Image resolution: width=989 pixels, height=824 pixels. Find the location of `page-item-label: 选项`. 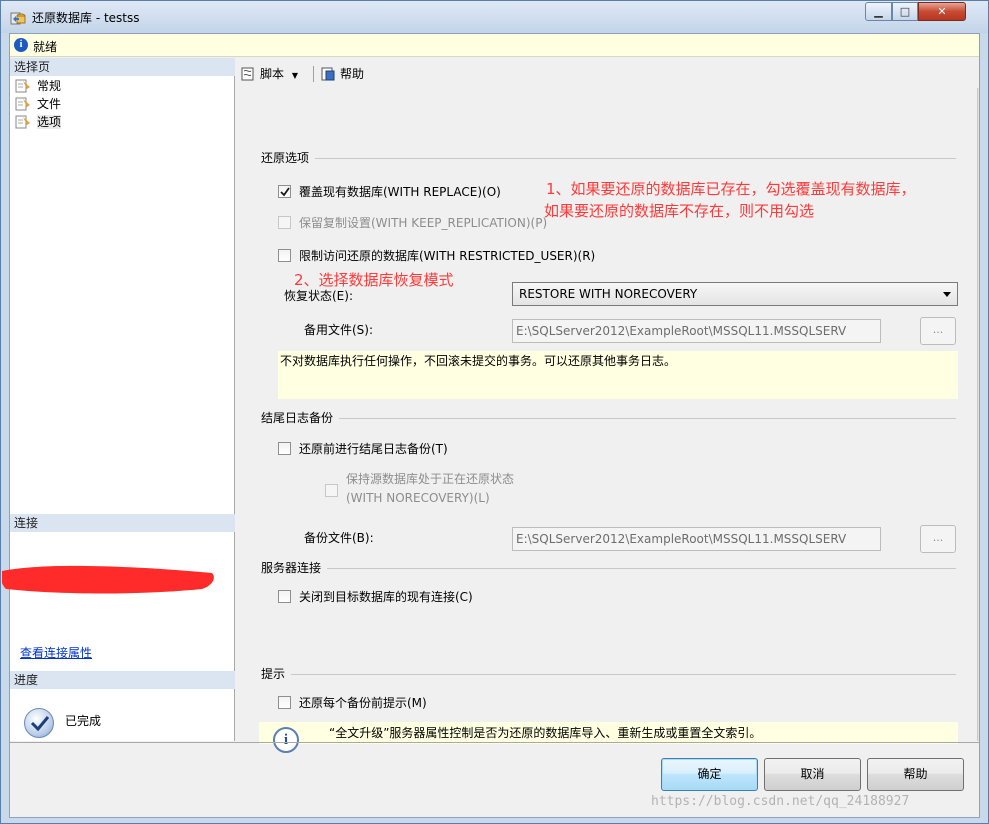

page-item-label: 选项 is located at coordinates (49, 122).